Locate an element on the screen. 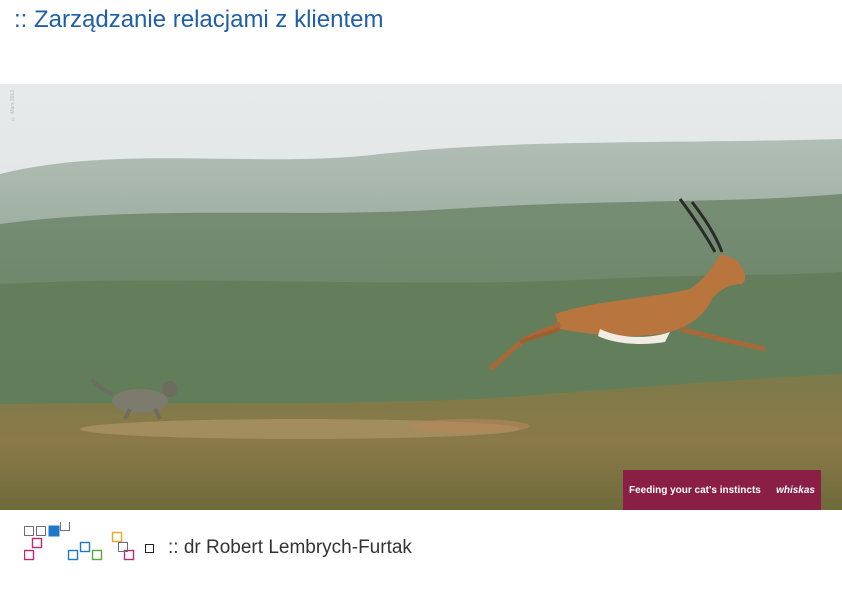  whiskas-logo: whiskas is located at coordinates (795, 490).